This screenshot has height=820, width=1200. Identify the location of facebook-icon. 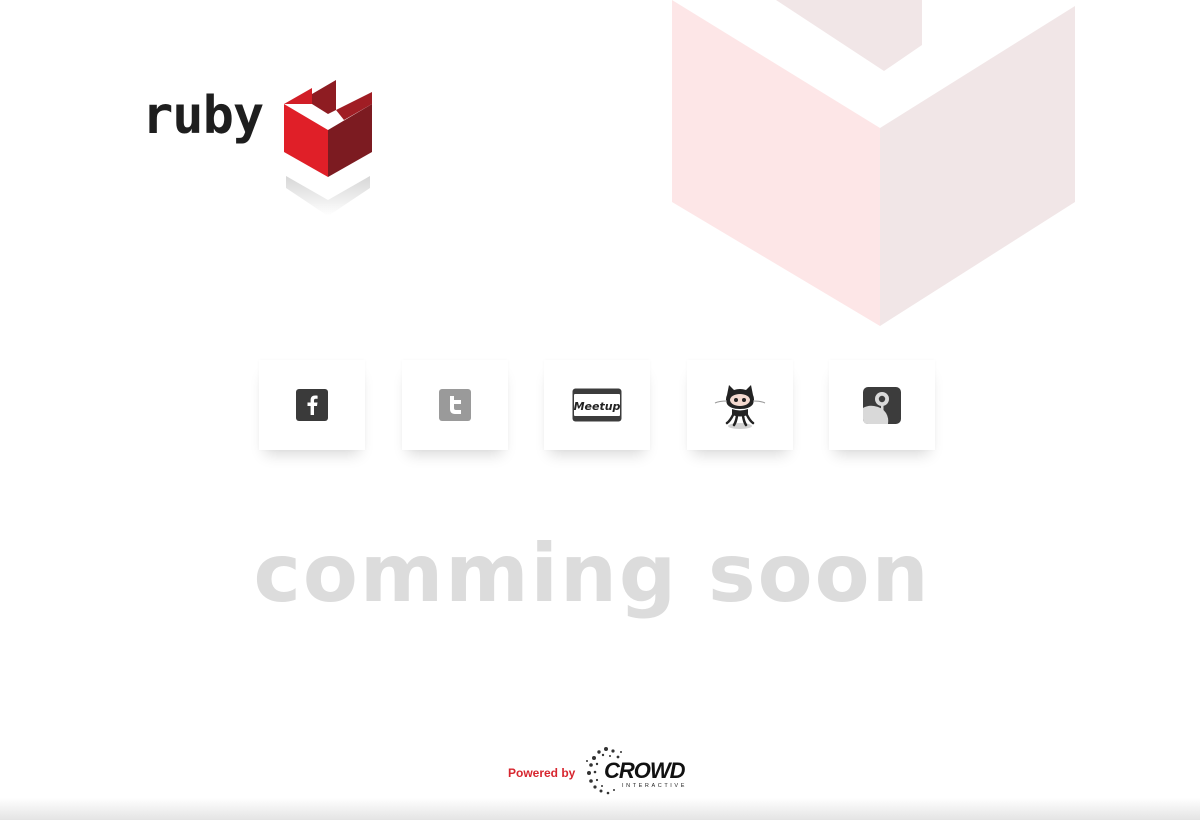
(312, 405).